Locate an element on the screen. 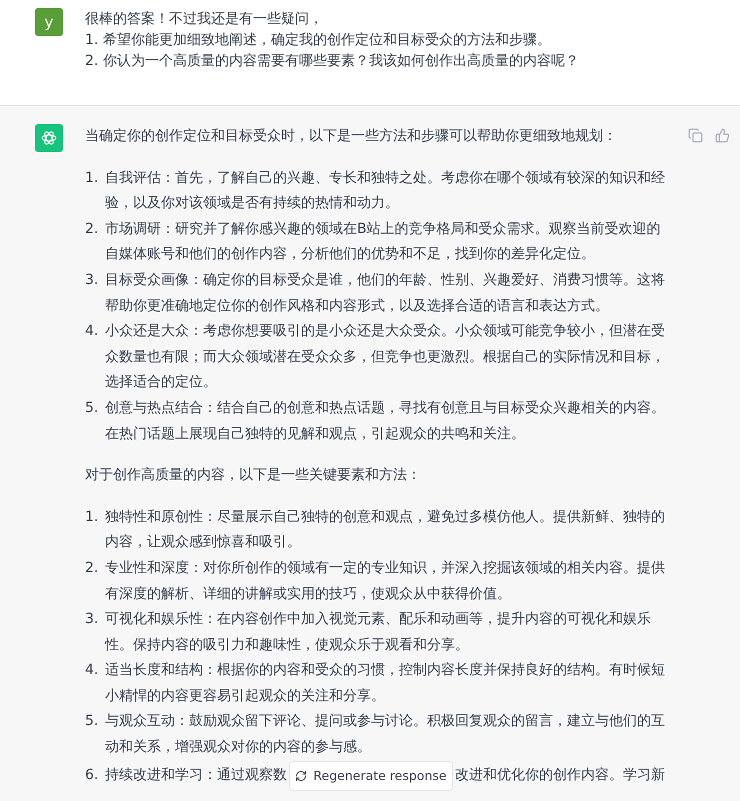  list-item-text: 改进和优化你的创作内容。学习新 is located at coordinates (560, 775).